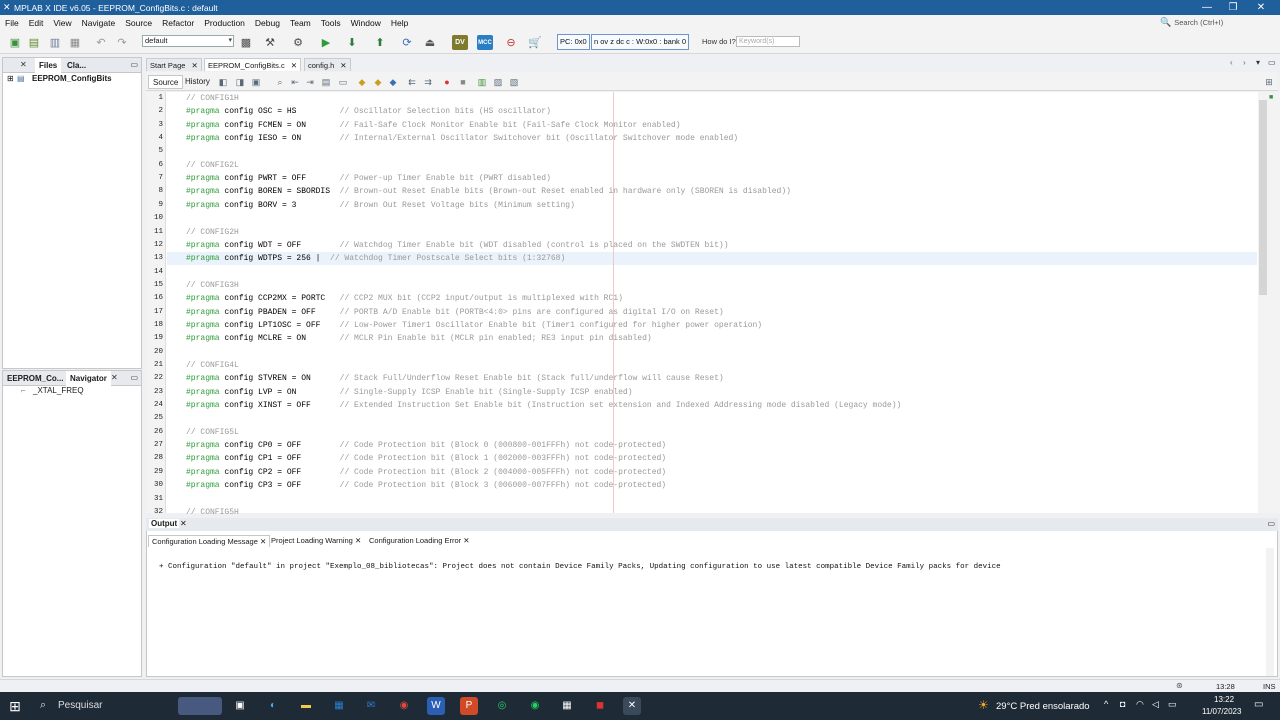 The image size is (1280, 720). What do you see at coordinates (36, 23) in the screenshot?
I see `menu-item-edit: Edit` at bounding box center [36, 23].